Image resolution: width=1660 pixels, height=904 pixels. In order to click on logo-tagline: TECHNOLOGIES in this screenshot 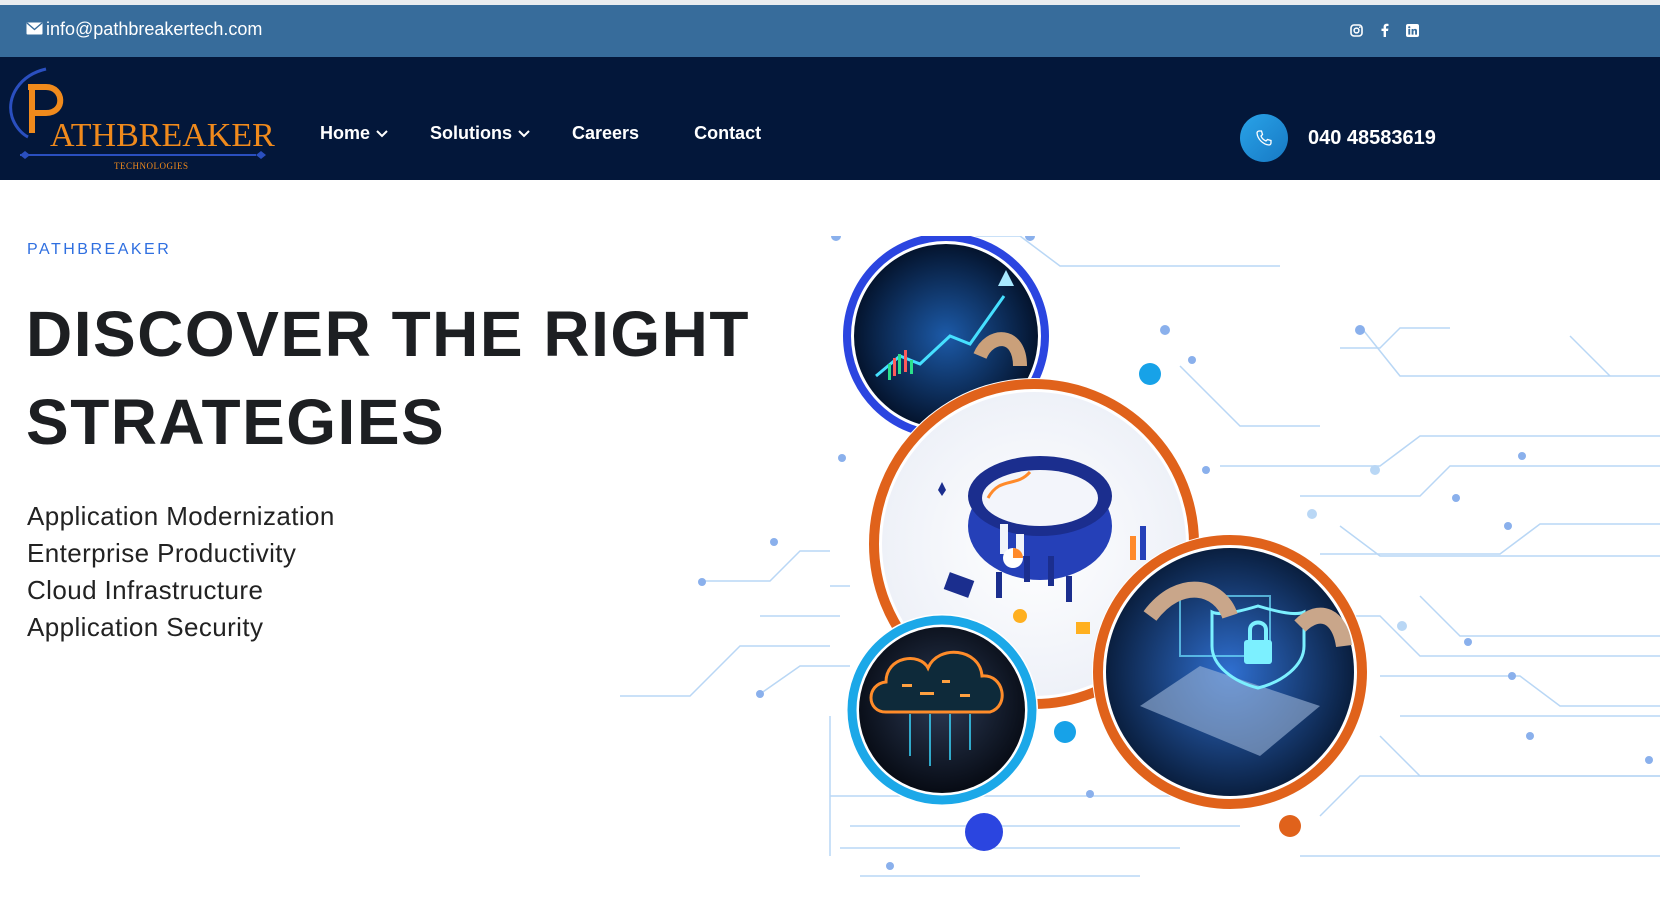, I will do `click(151, 166)`.